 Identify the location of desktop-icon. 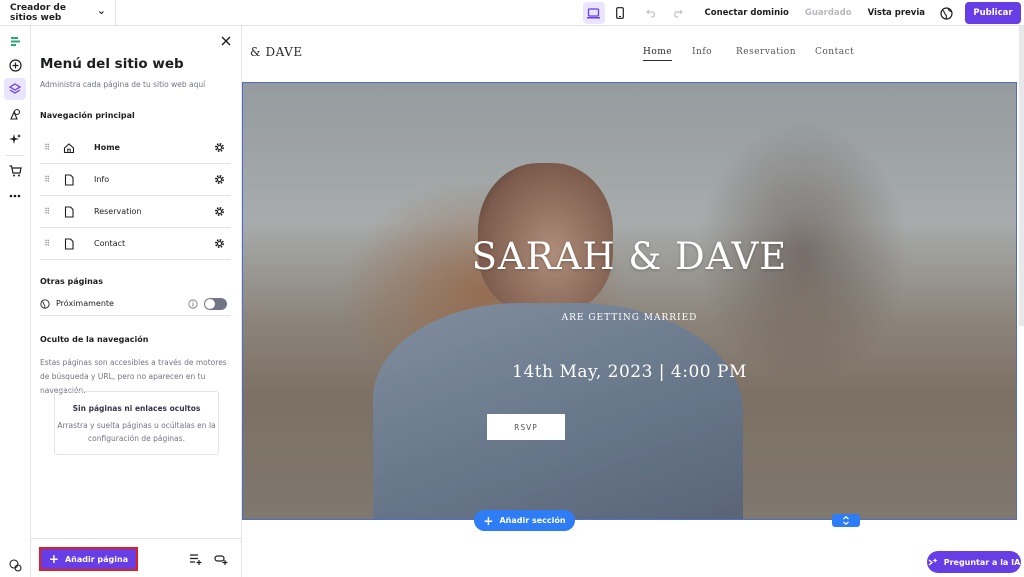
(593, 12).